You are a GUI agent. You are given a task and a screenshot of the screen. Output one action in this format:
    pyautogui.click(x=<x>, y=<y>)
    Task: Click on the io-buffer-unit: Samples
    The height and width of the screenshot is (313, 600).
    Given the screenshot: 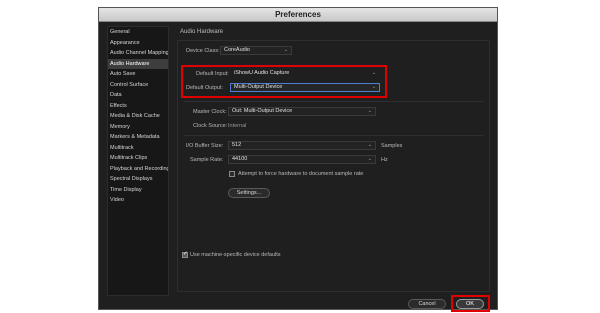 What is the action you would take?
    pyautogui.click(x=392, y=146)
    